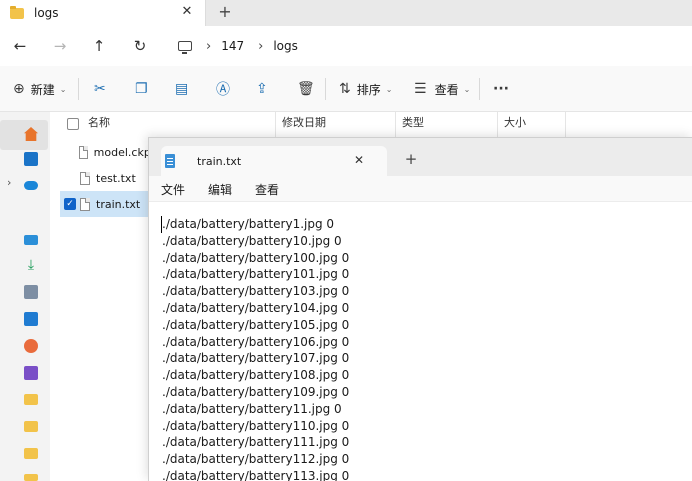  What do you see at coordinates (99, 125) in the screenshot?
I see `column-header-name: 名称` at bounding box center [99, 125].